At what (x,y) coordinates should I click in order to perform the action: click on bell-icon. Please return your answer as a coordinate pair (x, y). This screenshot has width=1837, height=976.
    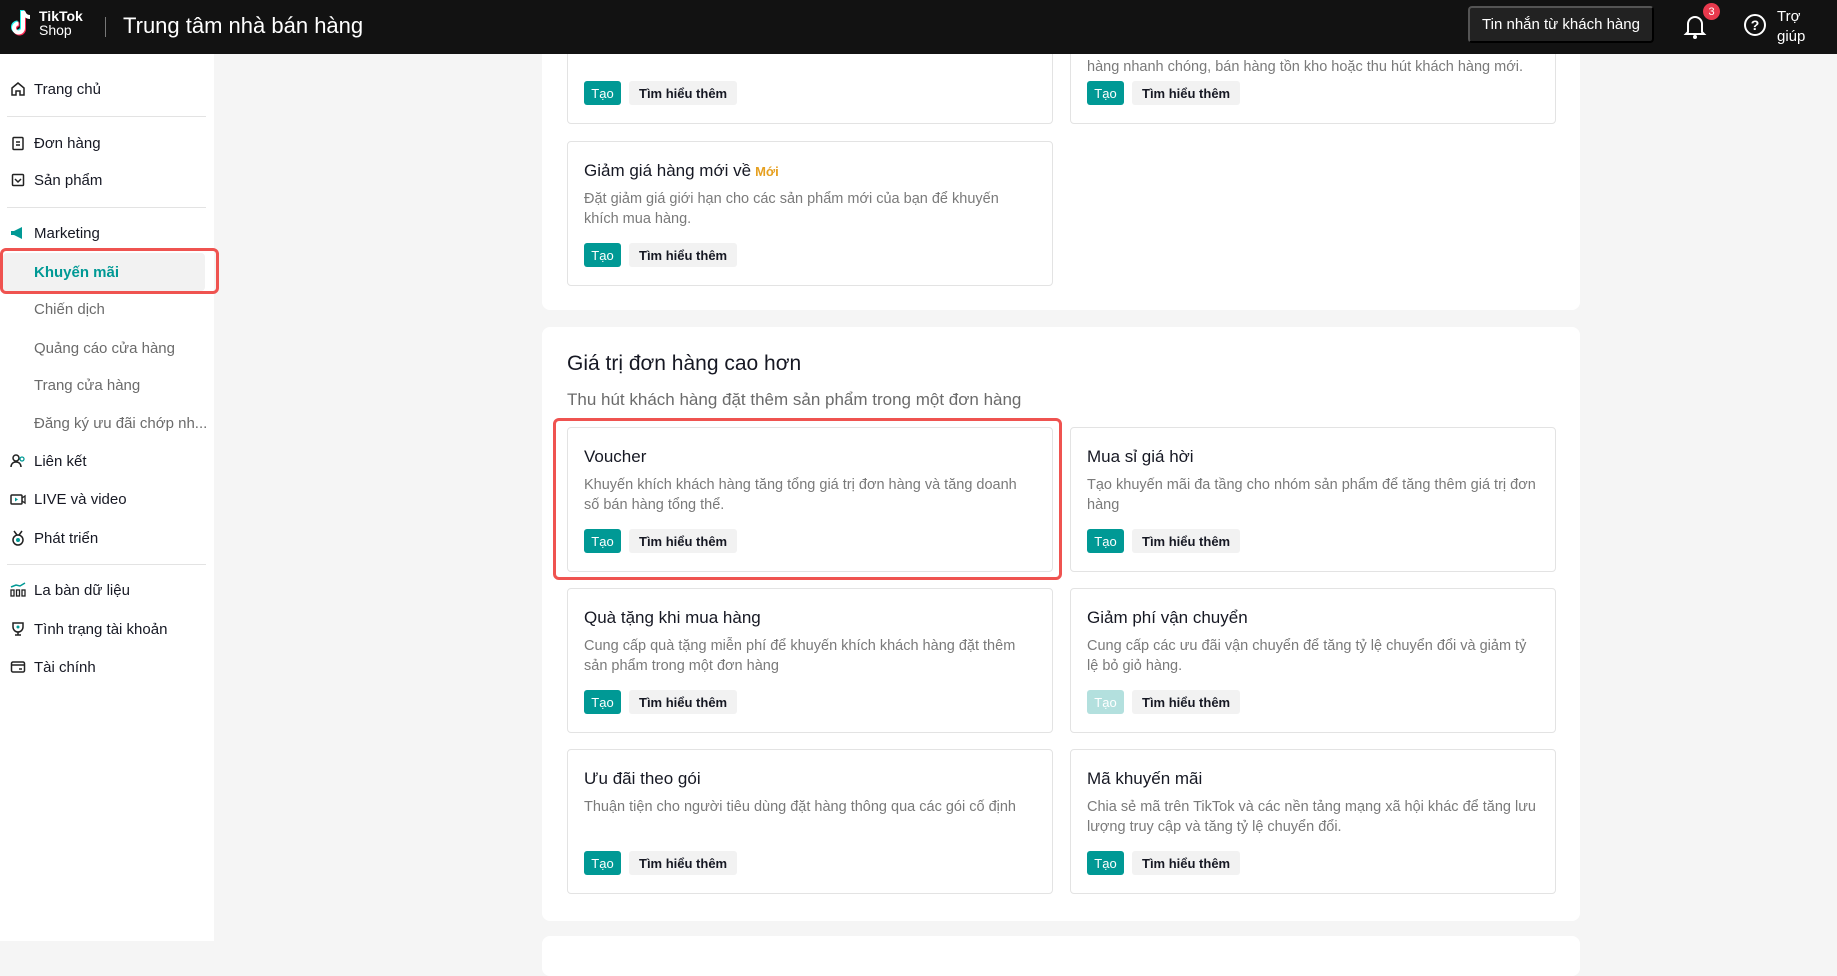
    Looking at the image, I should click on (1695, 26).